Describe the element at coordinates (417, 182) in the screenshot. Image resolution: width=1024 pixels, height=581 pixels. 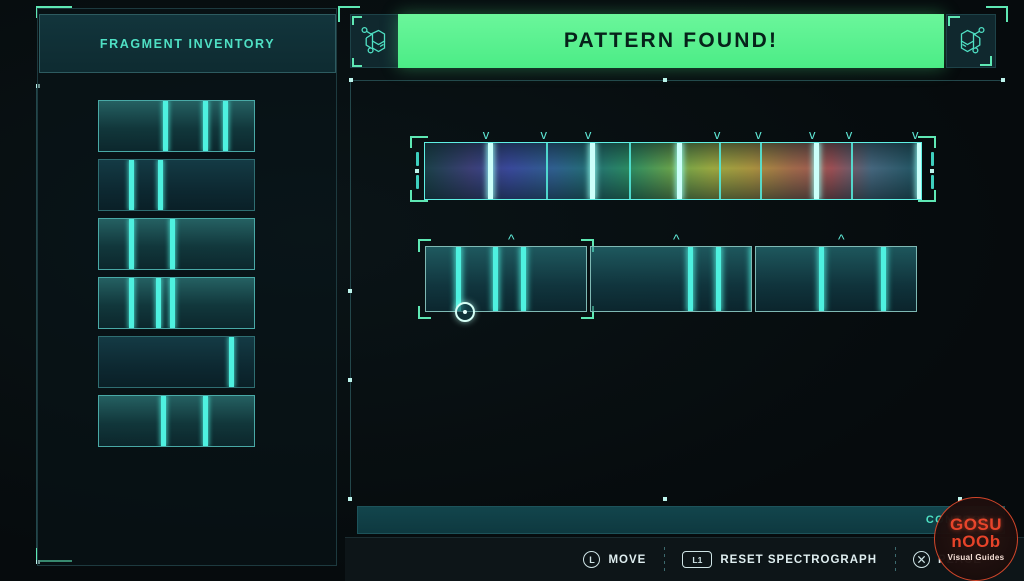
I see `spectro-tick-left-lower` at that location.